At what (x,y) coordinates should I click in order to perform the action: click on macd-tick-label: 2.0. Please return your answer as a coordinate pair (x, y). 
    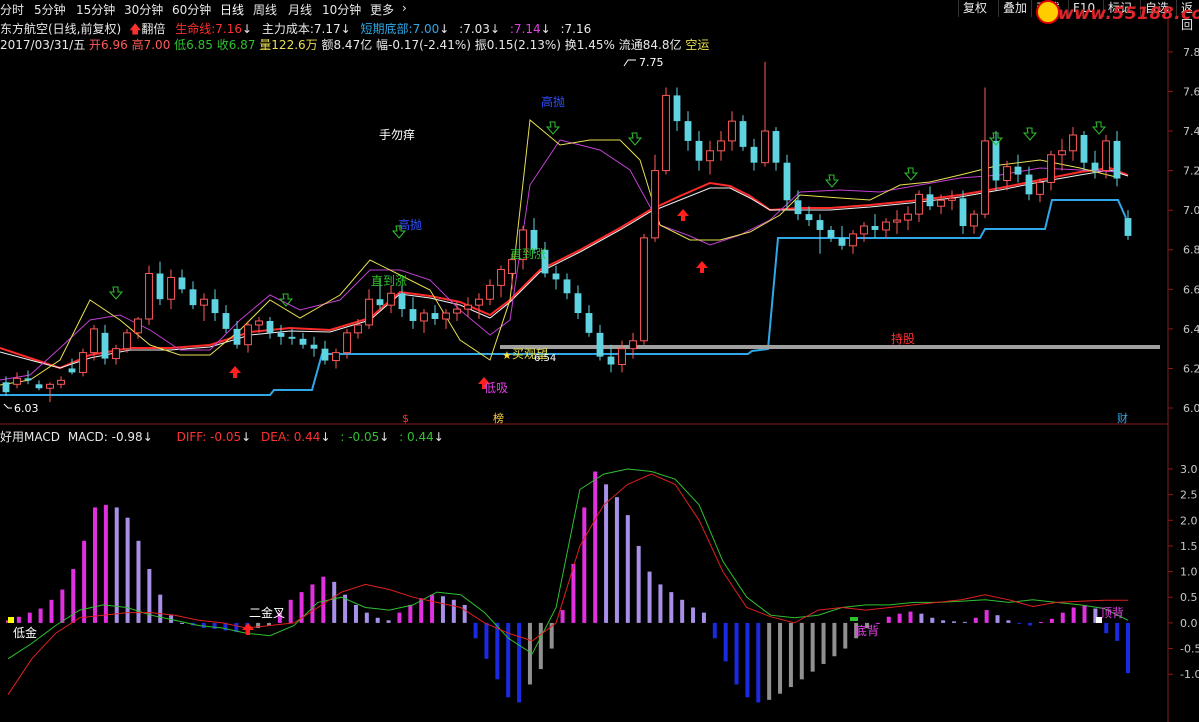
    Looking at the image, I should click on (1189, 520).